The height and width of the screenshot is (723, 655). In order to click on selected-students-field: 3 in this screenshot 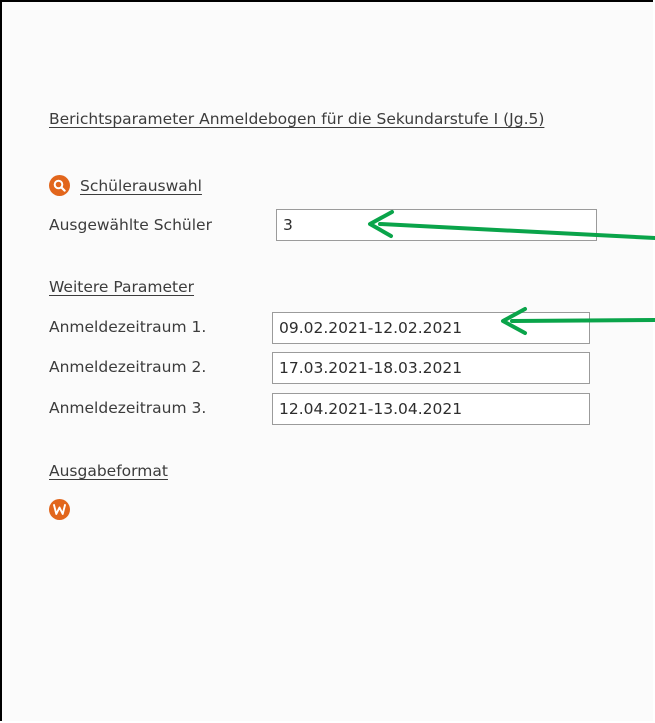, I will do `click(436, 225)`.